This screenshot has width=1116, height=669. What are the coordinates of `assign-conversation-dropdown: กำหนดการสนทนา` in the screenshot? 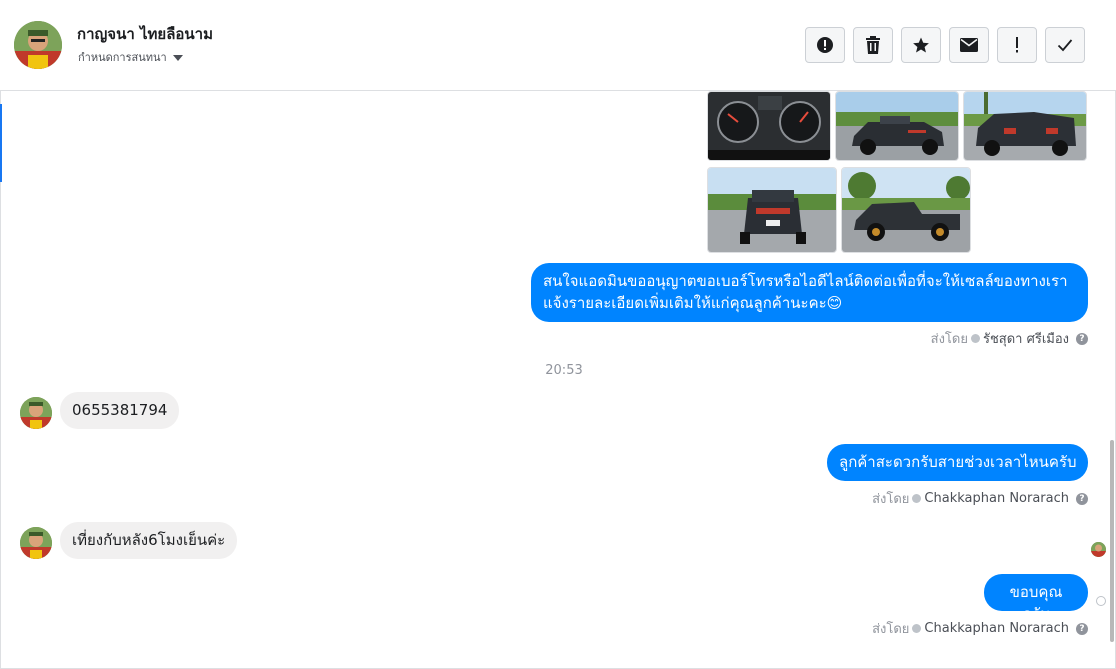 It's located at (130, 57).